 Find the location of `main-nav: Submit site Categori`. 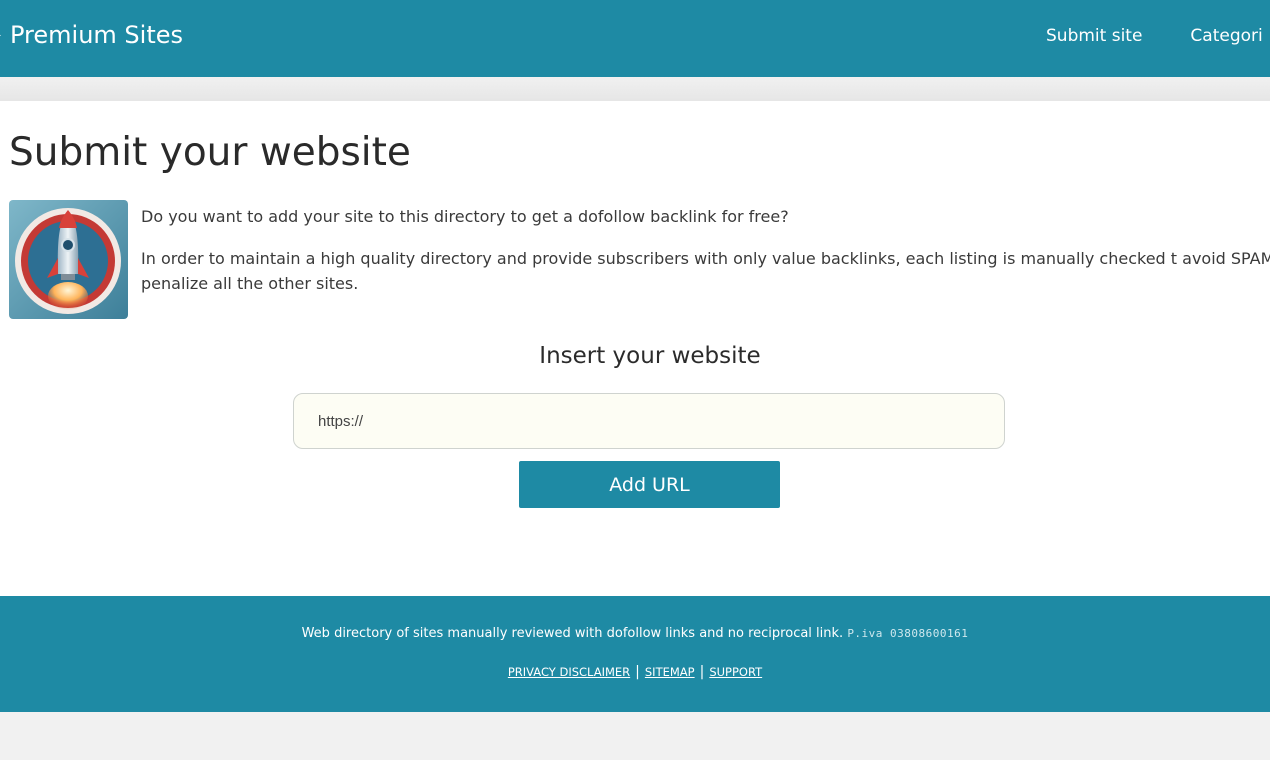

main-nav: Submit site Categori is located at coordinates (1154, 36).